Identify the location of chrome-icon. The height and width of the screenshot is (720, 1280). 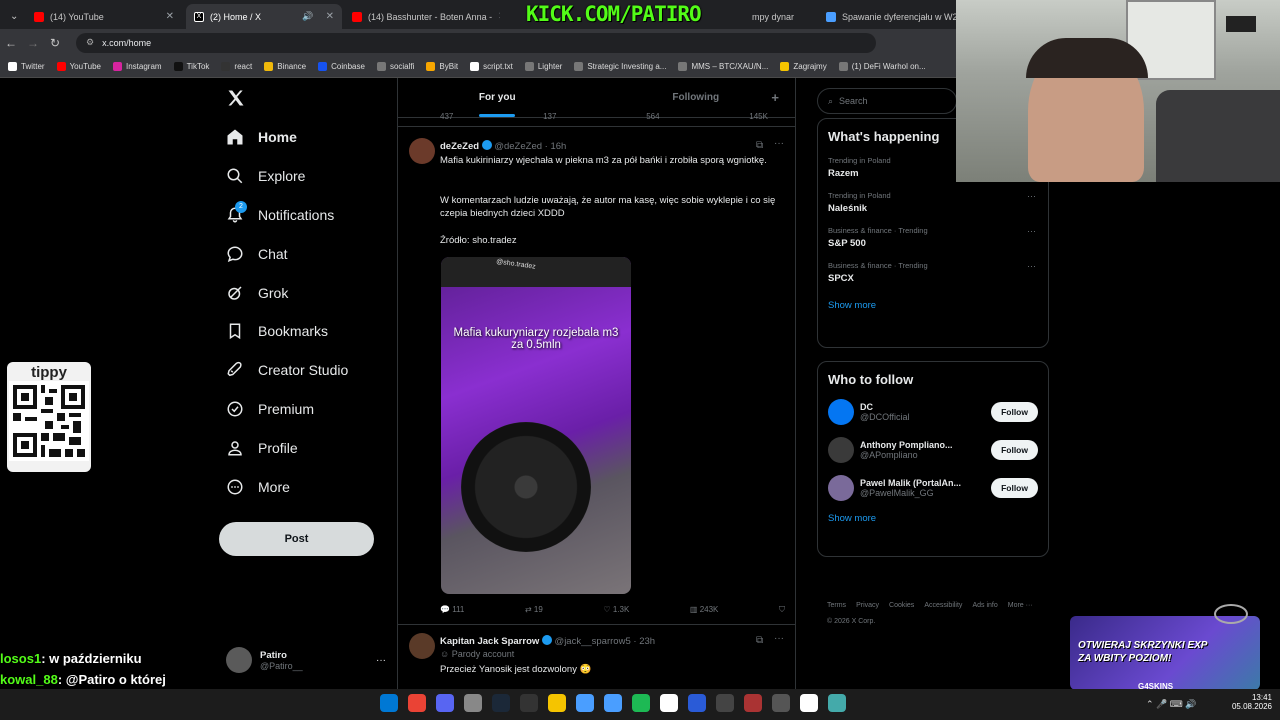
(417, 703).